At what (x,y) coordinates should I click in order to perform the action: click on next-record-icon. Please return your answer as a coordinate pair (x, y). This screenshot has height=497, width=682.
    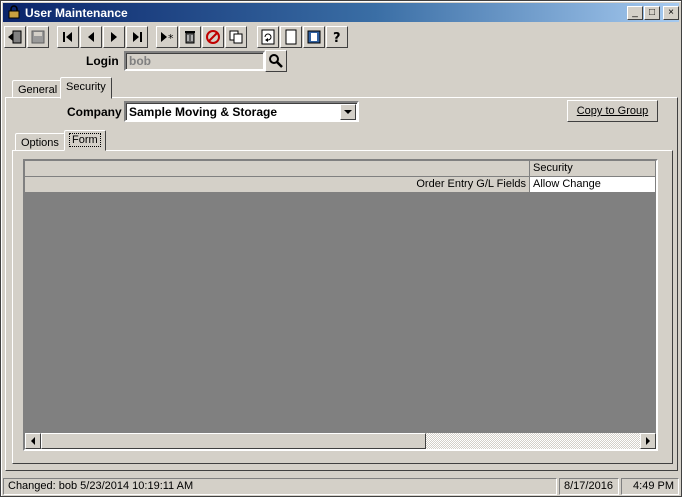
    Looking at the image, I should click on (114, 37).